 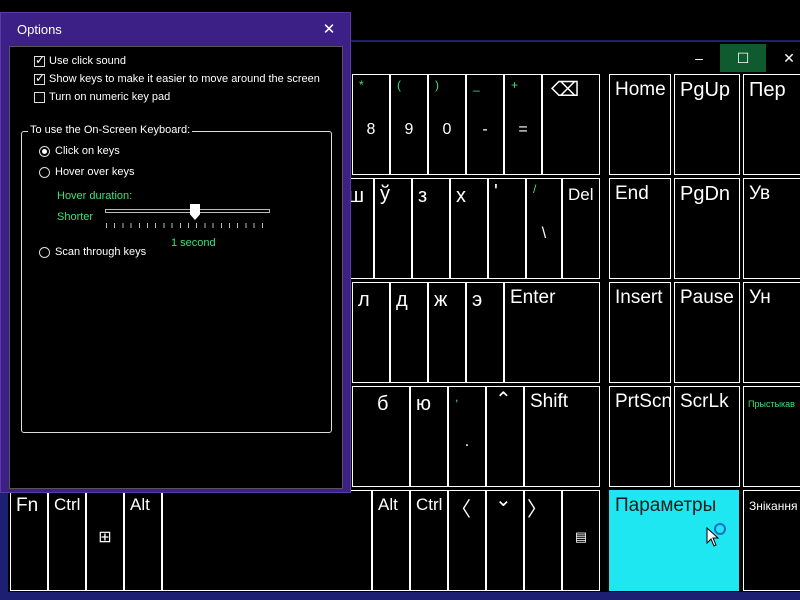 I want to click on group-title: To use the On-Screen Keyboard:, so click(x=110, y=130).